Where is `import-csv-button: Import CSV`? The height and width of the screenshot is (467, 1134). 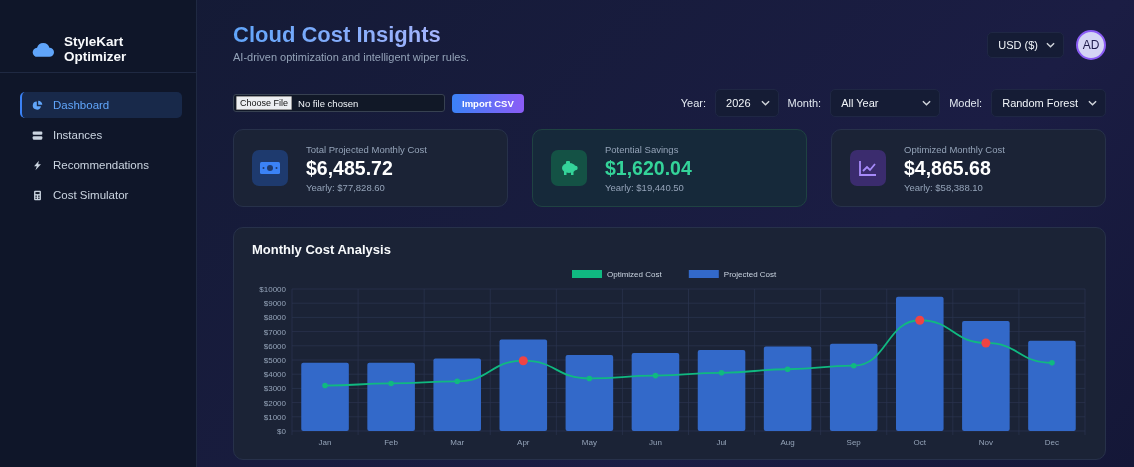 import-csv-button: Import CSV is located at coordinates (488, 103).